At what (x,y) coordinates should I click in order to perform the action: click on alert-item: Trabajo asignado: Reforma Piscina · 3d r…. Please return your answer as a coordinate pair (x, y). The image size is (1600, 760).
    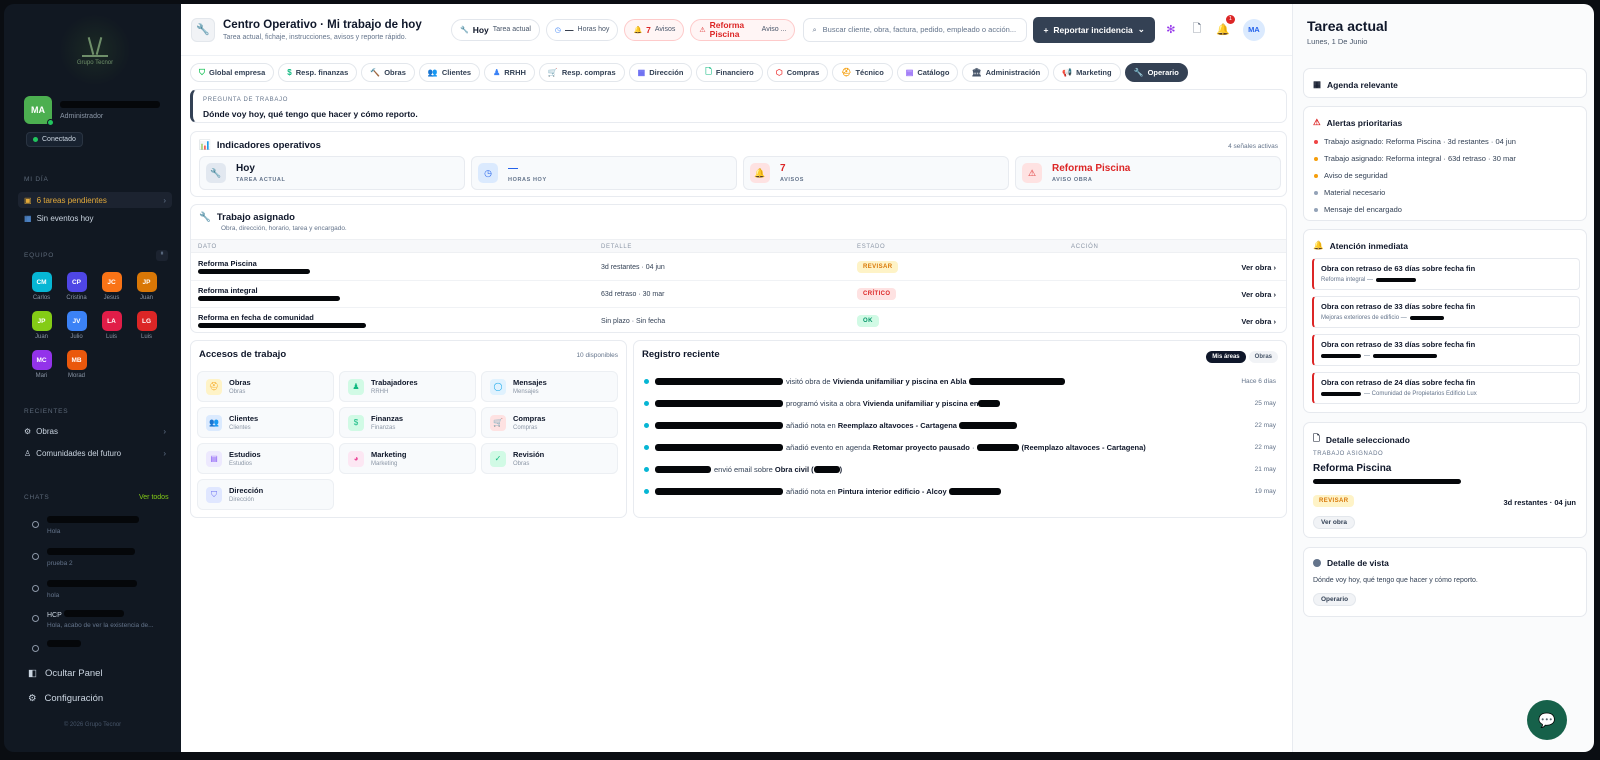
    Looking at the image, I should click on (1415, 141).